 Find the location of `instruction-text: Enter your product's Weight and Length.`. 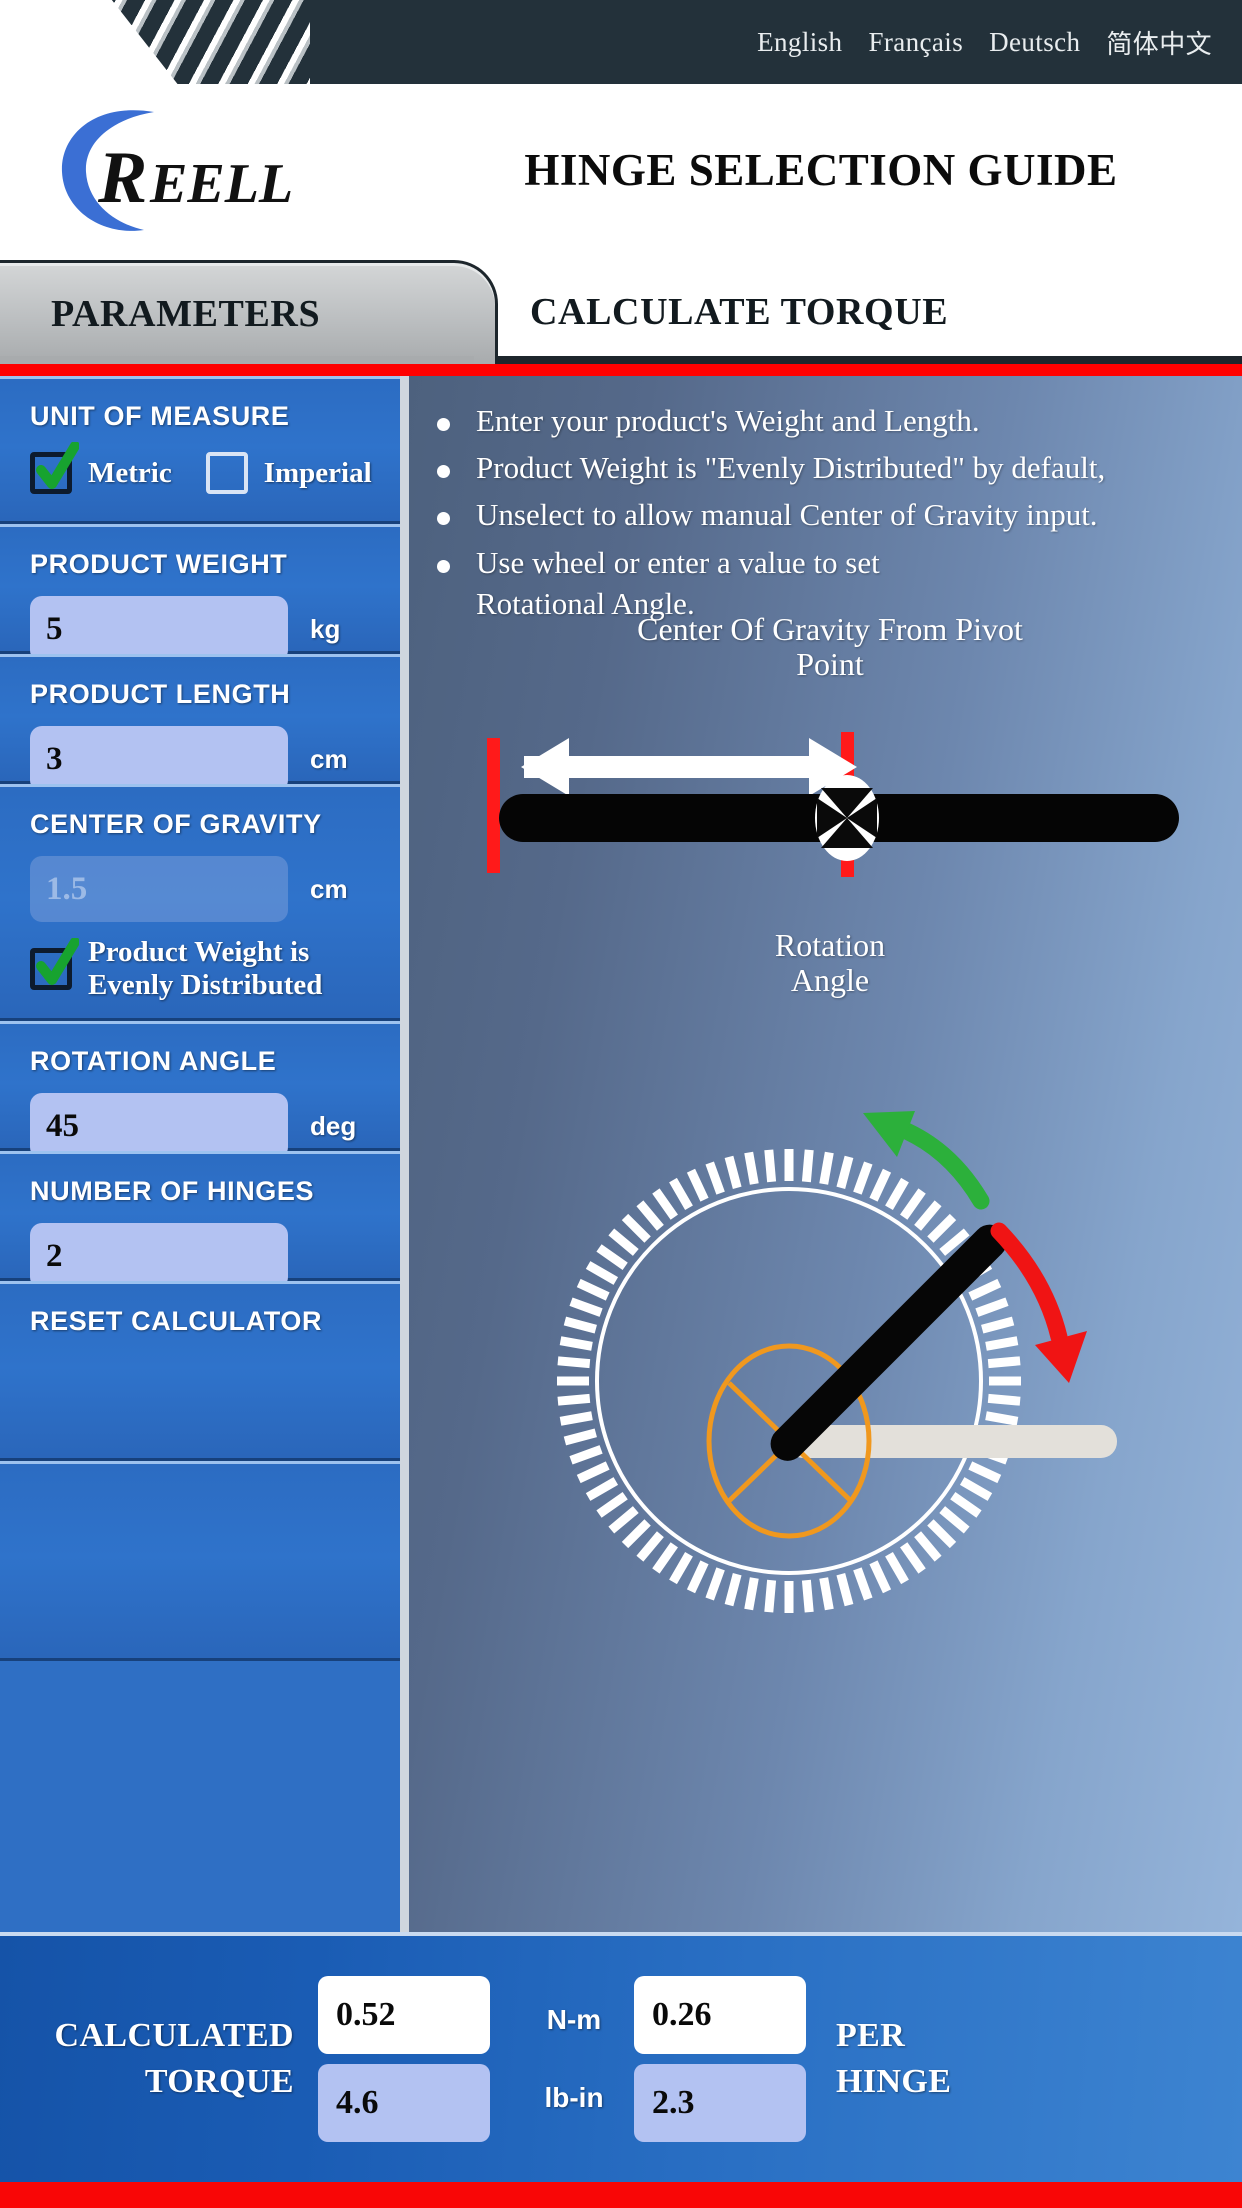

instruction-text: Enter your product's Weight and Length. is located at coordinates (728, 420).